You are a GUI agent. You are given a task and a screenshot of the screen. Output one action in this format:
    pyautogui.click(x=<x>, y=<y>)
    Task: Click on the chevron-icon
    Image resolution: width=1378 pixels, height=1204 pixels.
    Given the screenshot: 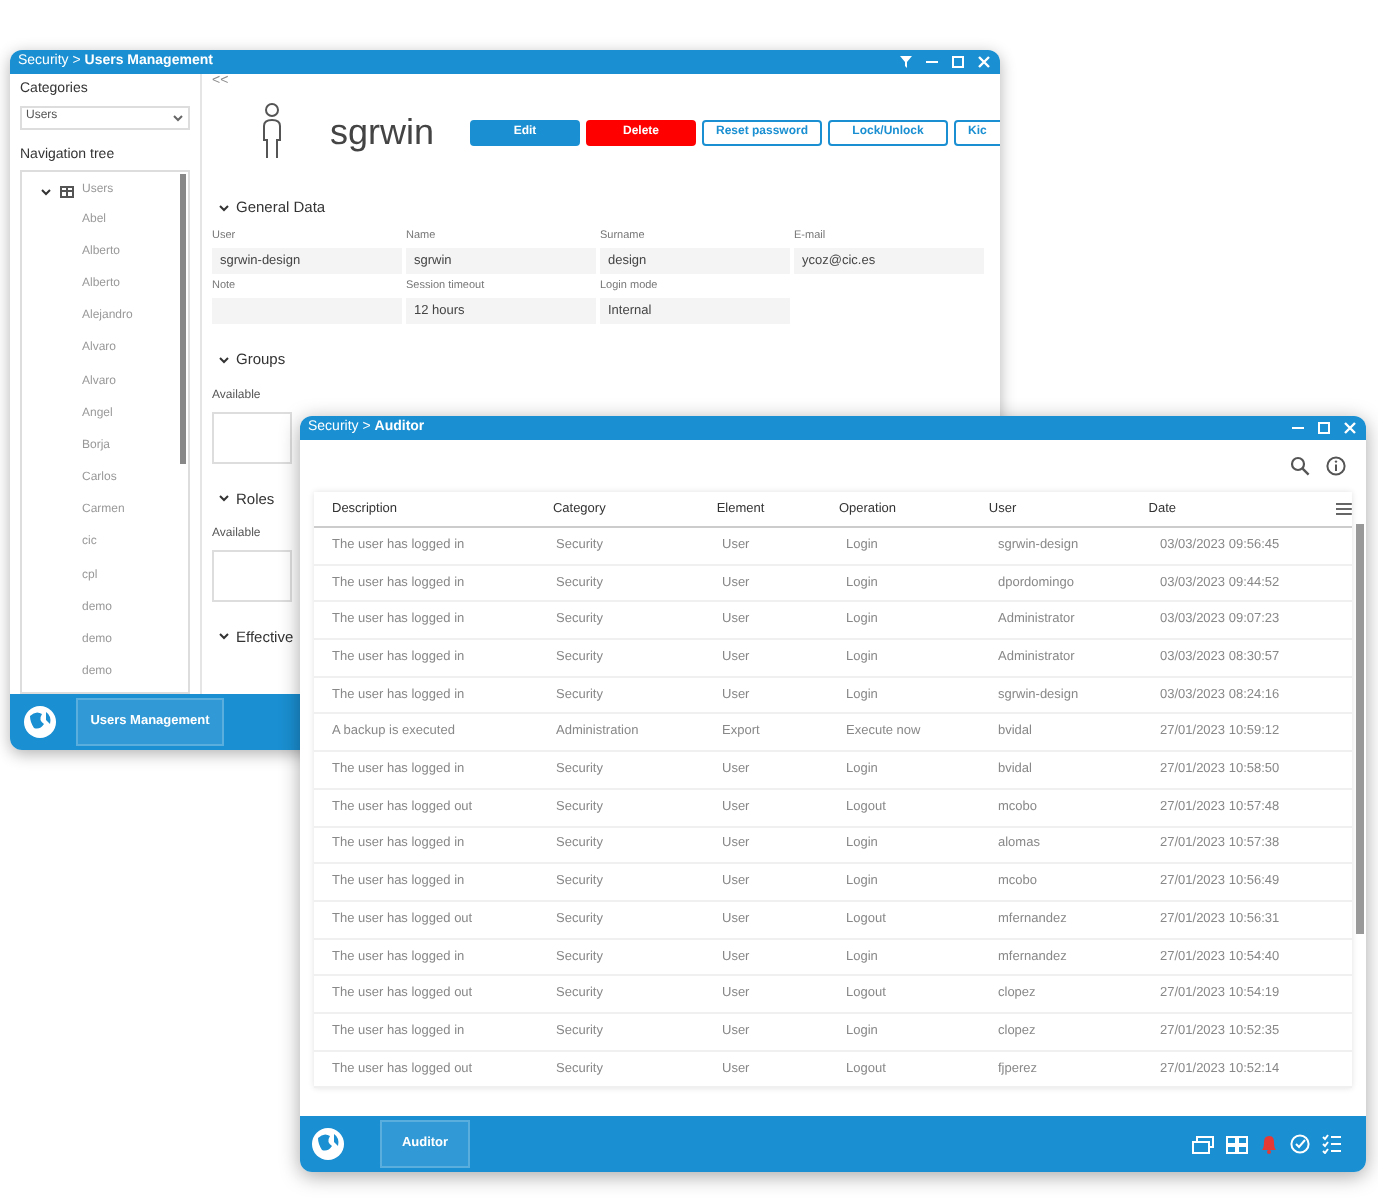 What is the action you would take?
    pyautogui.click(x=178, y=117)
    